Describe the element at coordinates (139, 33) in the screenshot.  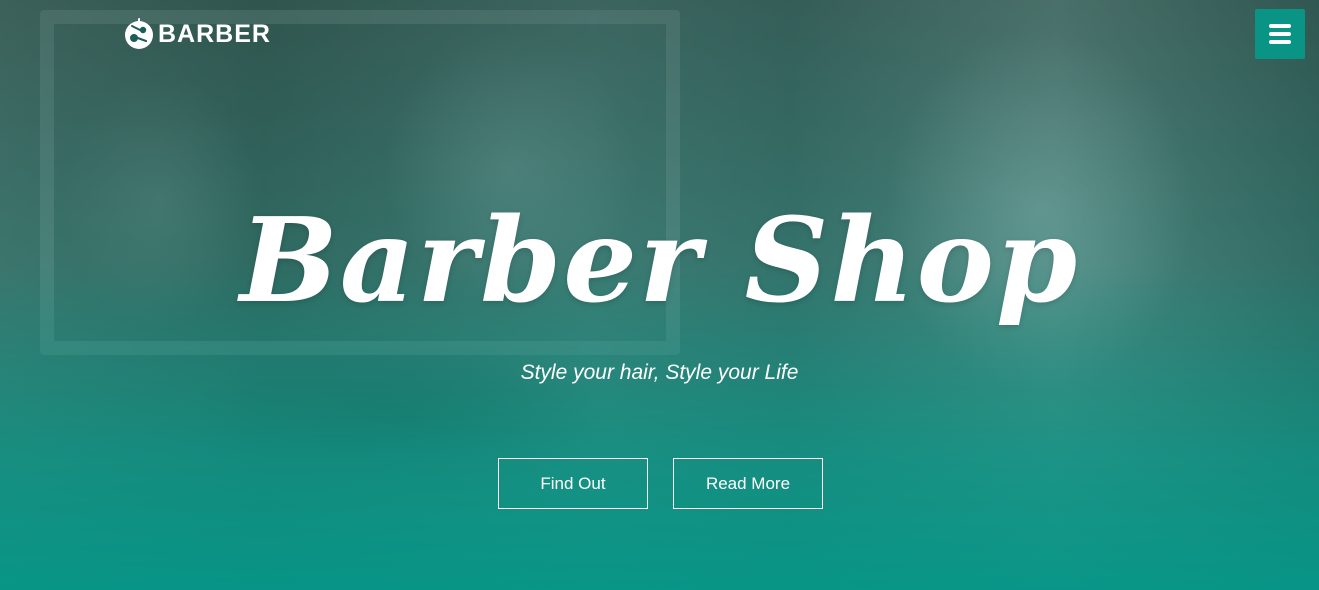
I see `barber-scissors-logo-icon` at that location.